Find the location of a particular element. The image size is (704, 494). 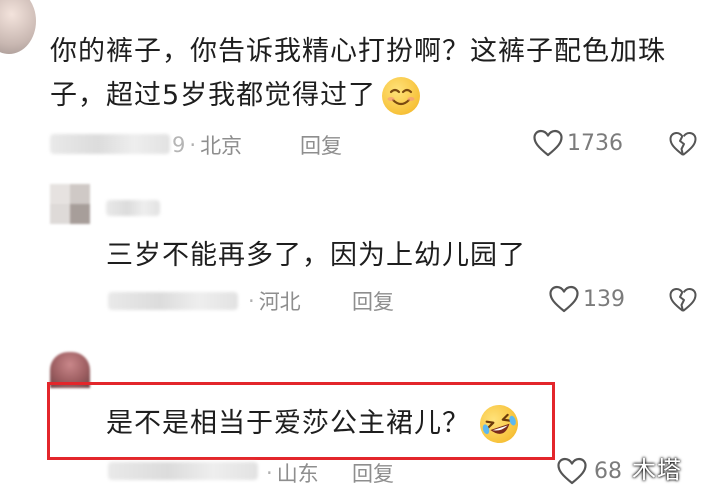

comment3-like-count: 68 is located at coordinates (608, 471).